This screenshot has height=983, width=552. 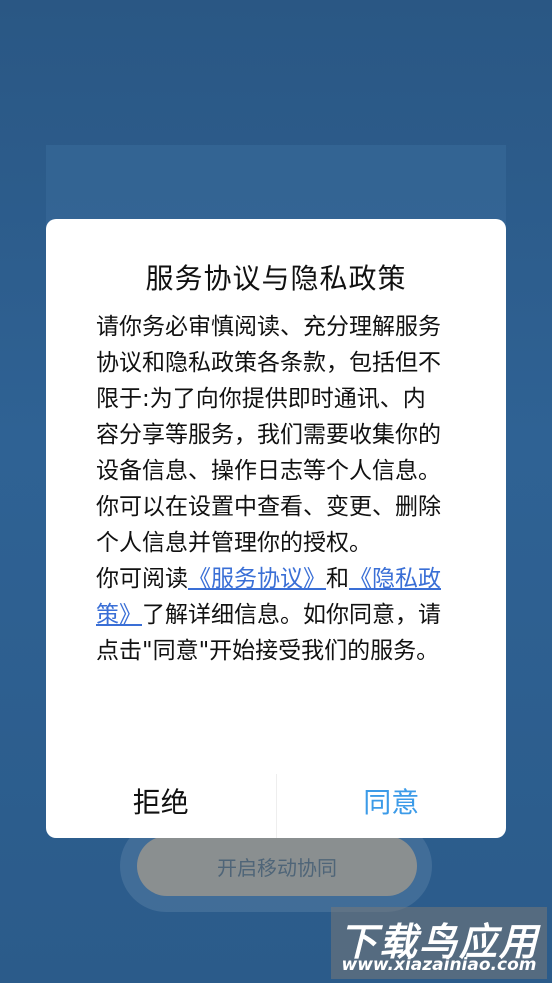 I want to click on dialog-title: 服务协议与隐私政策, so click(x=276, y=278).